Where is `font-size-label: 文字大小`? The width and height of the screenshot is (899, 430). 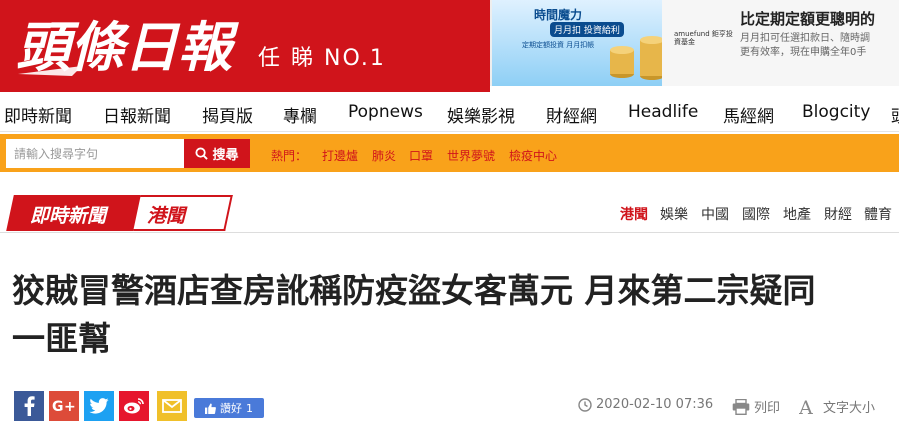 font-size-label: 文字大小 is located at coordinates (849, 408).